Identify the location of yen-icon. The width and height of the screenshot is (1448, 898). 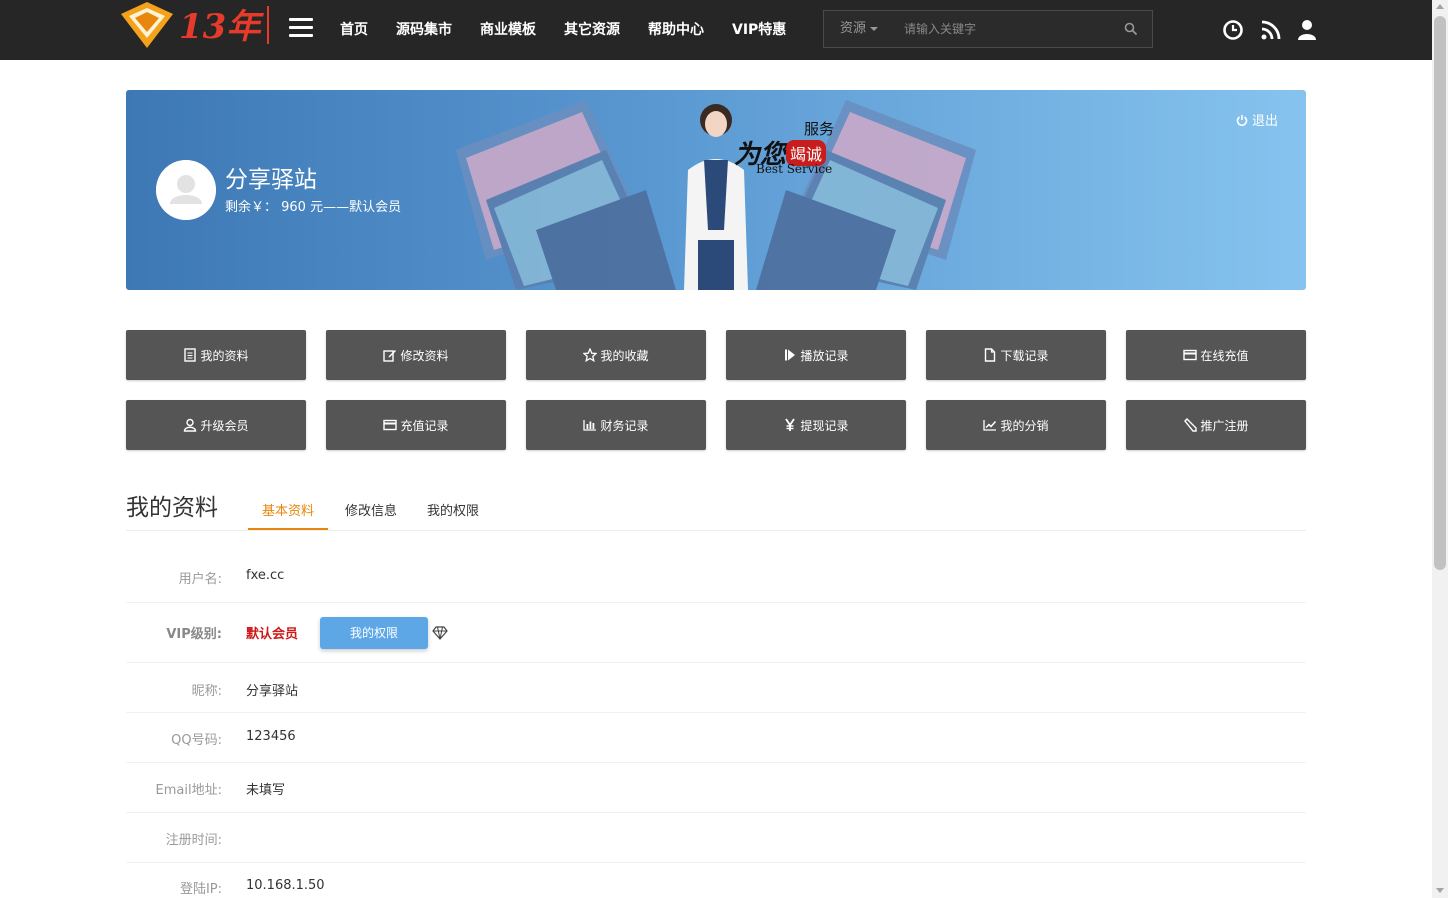
(790, 424).